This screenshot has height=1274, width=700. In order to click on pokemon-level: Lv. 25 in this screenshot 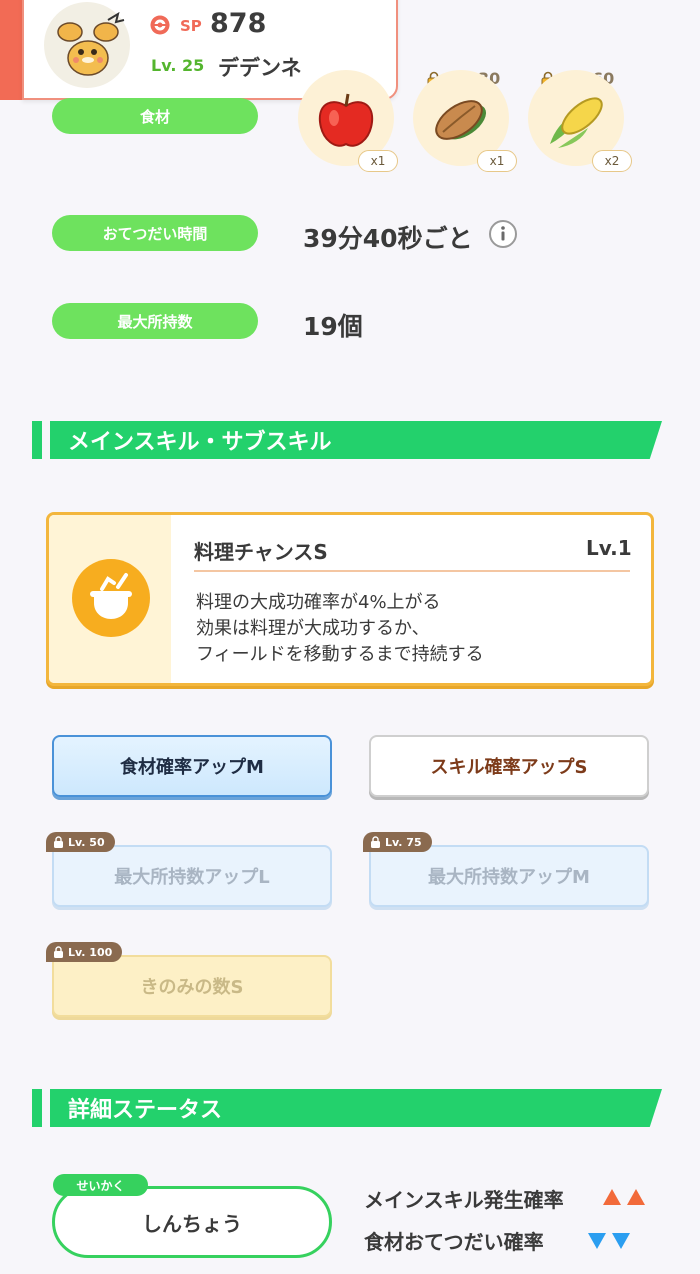, I will do `click(178, 65)`.